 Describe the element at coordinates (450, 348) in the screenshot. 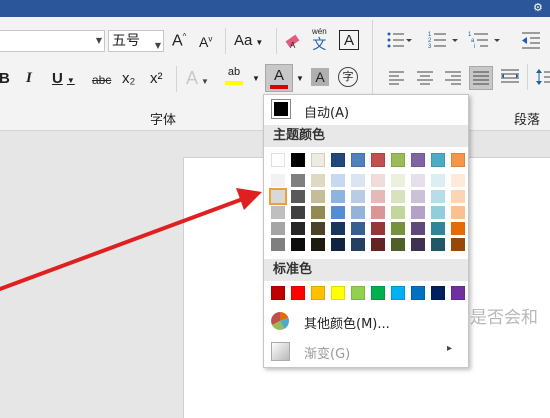

I see `chevron-right-icon: ▸` at that location.